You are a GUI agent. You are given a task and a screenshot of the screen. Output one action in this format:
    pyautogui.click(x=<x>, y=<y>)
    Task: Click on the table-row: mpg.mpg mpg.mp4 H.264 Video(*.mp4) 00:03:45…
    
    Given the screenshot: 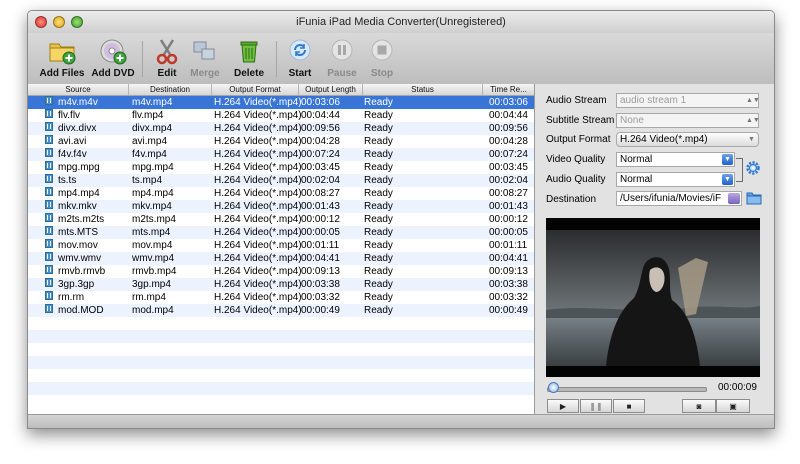 What is the action you would take?
    pyautogui.click(x=281, y=167)
    